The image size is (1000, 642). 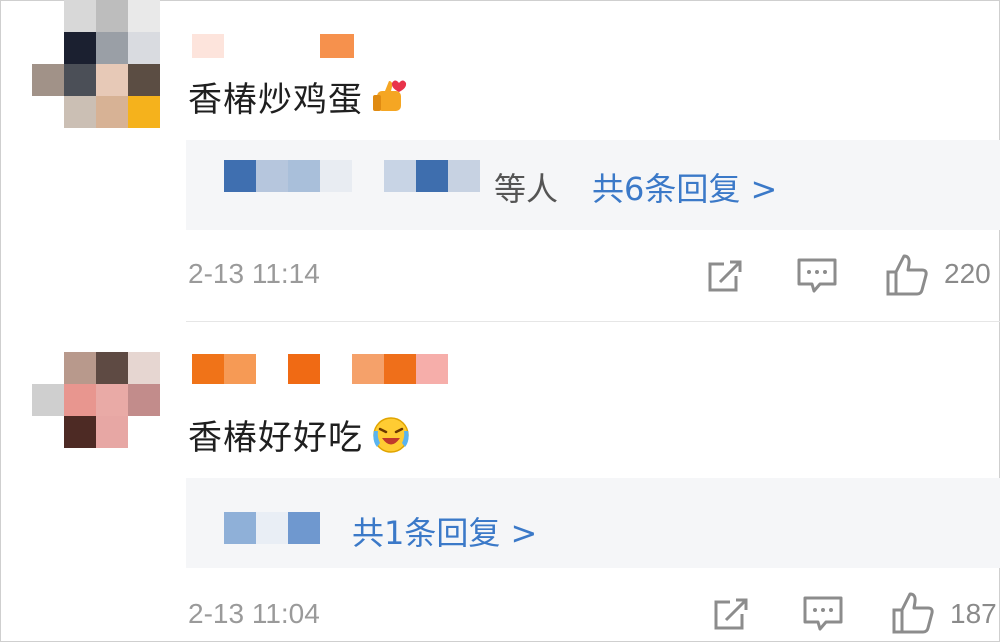 What do you see at coordinates (973, 613) in the screenshot?
I see `like-count: 187` at bounding box center [973, 613].